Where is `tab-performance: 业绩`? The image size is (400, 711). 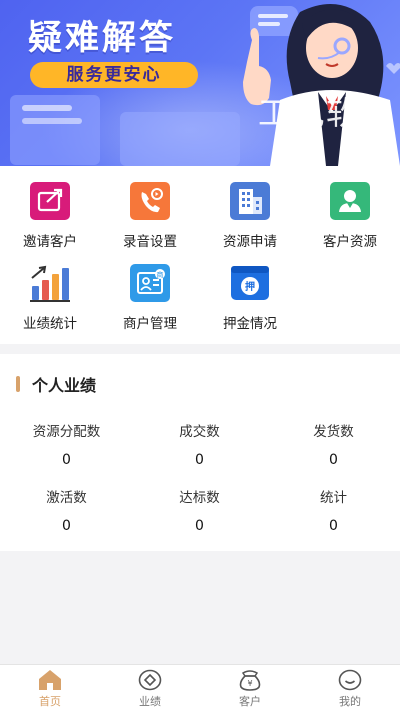
tab-performance: 业绩 is located at coordinates (150, 688).